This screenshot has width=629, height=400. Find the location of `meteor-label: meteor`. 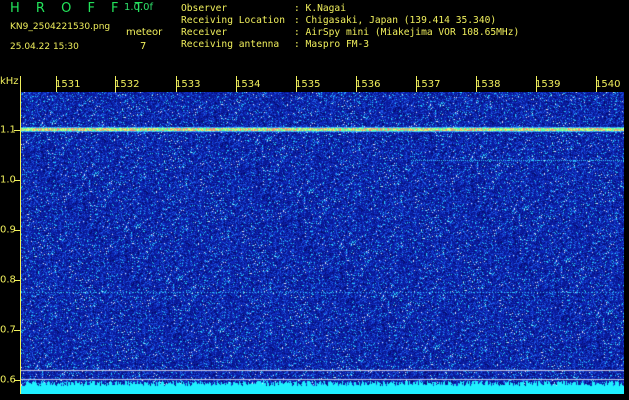

meteor-label: meteor is located at coordinates (144, 32).